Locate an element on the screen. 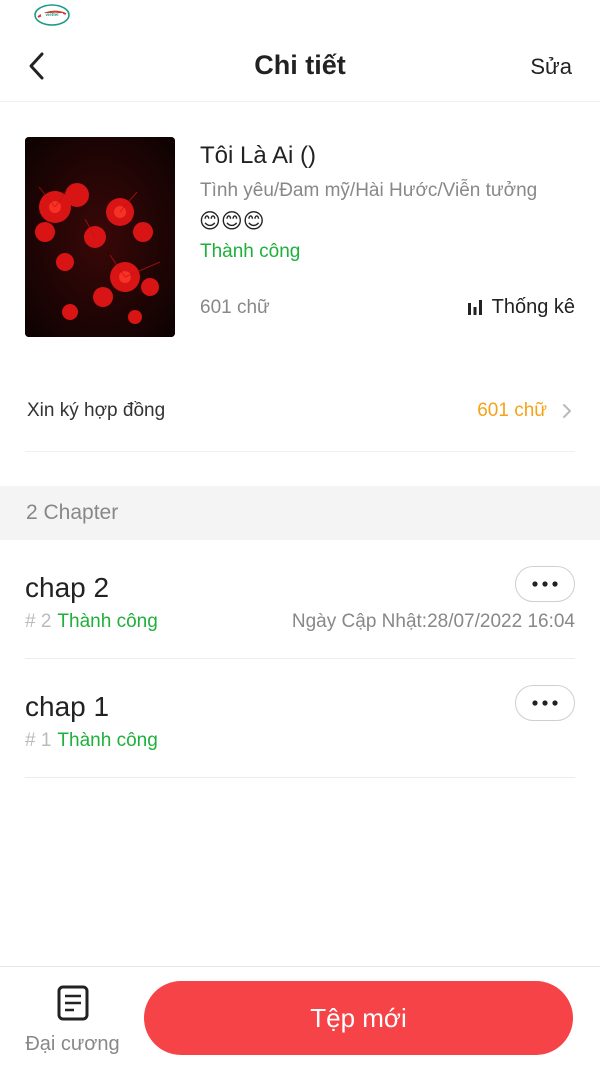 The image size is (600, 1067). svg-text: viettel is located at coordinates (51, 14).